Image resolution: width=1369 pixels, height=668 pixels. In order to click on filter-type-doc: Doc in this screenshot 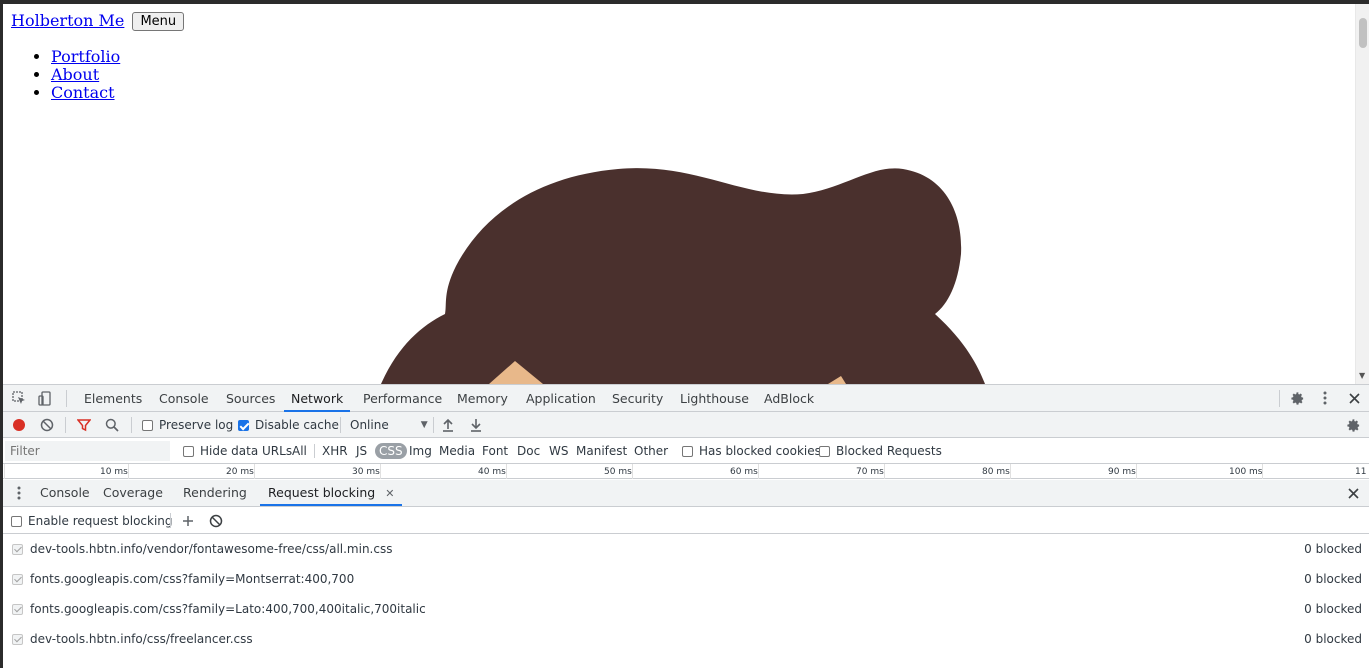, I will do `click(528, 451)`.